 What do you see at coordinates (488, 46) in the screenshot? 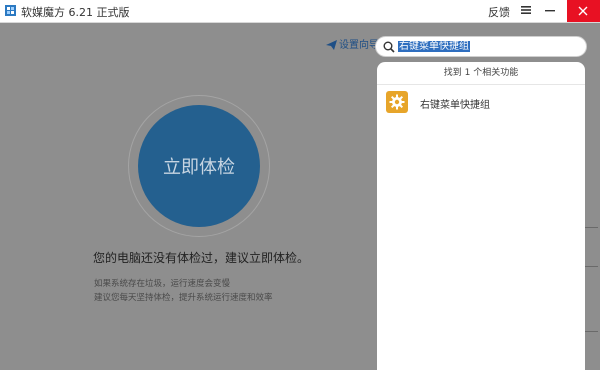
I see `search-input: 右键菜单快捷组` at bounding box center [488, 46].